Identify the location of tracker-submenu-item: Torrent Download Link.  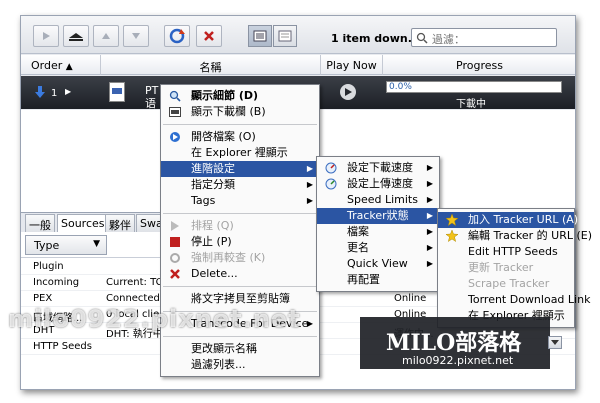
(514, 300).